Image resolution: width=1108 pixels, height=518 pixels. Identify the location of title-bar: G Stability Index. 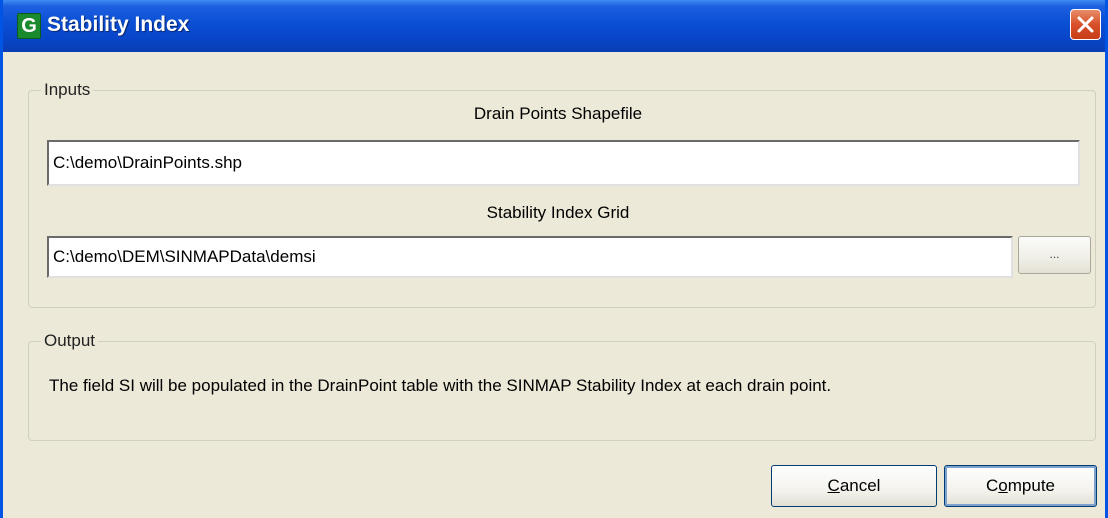
(554, 26).